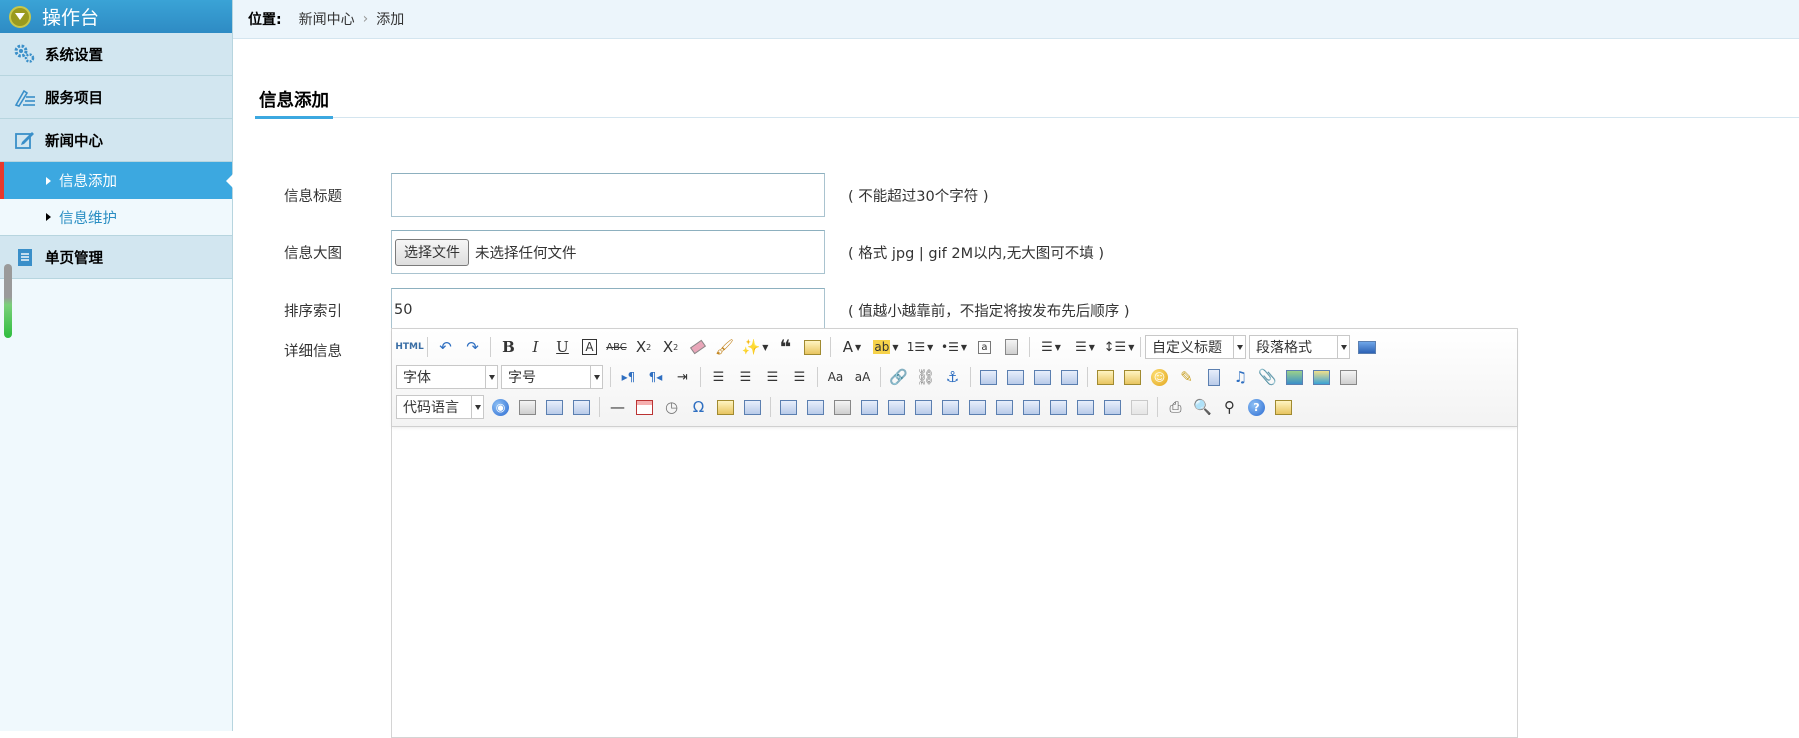 This screenshot has height=738, width=1799. I want to click on sidebar-item-info-maintain: 信息维护, so click(116, 217).